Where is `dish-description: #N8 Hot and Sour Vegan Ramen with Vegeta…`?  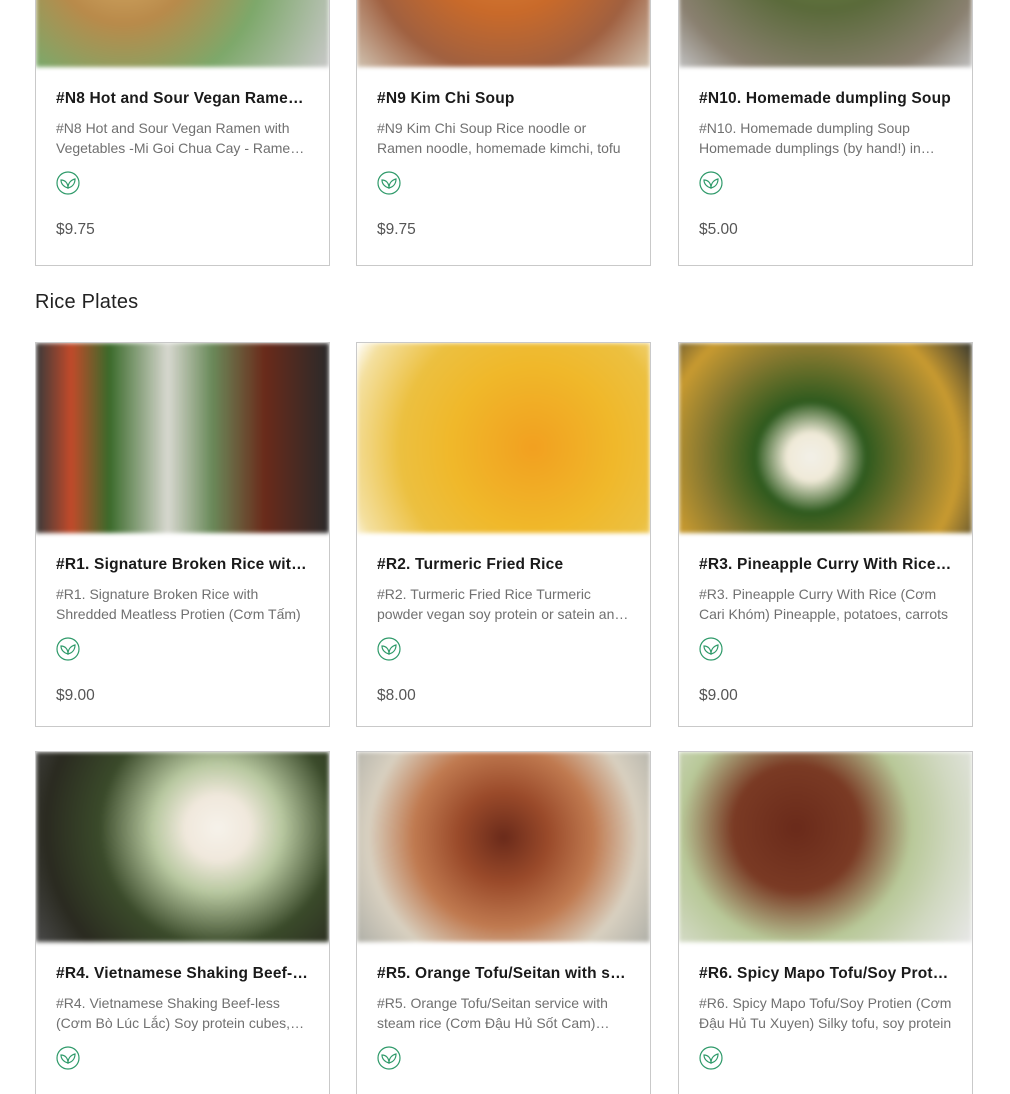 dish-description: #N8 Hot and Sour Vegan Ramen with Vegeta… is located at coordinates (177, 138).